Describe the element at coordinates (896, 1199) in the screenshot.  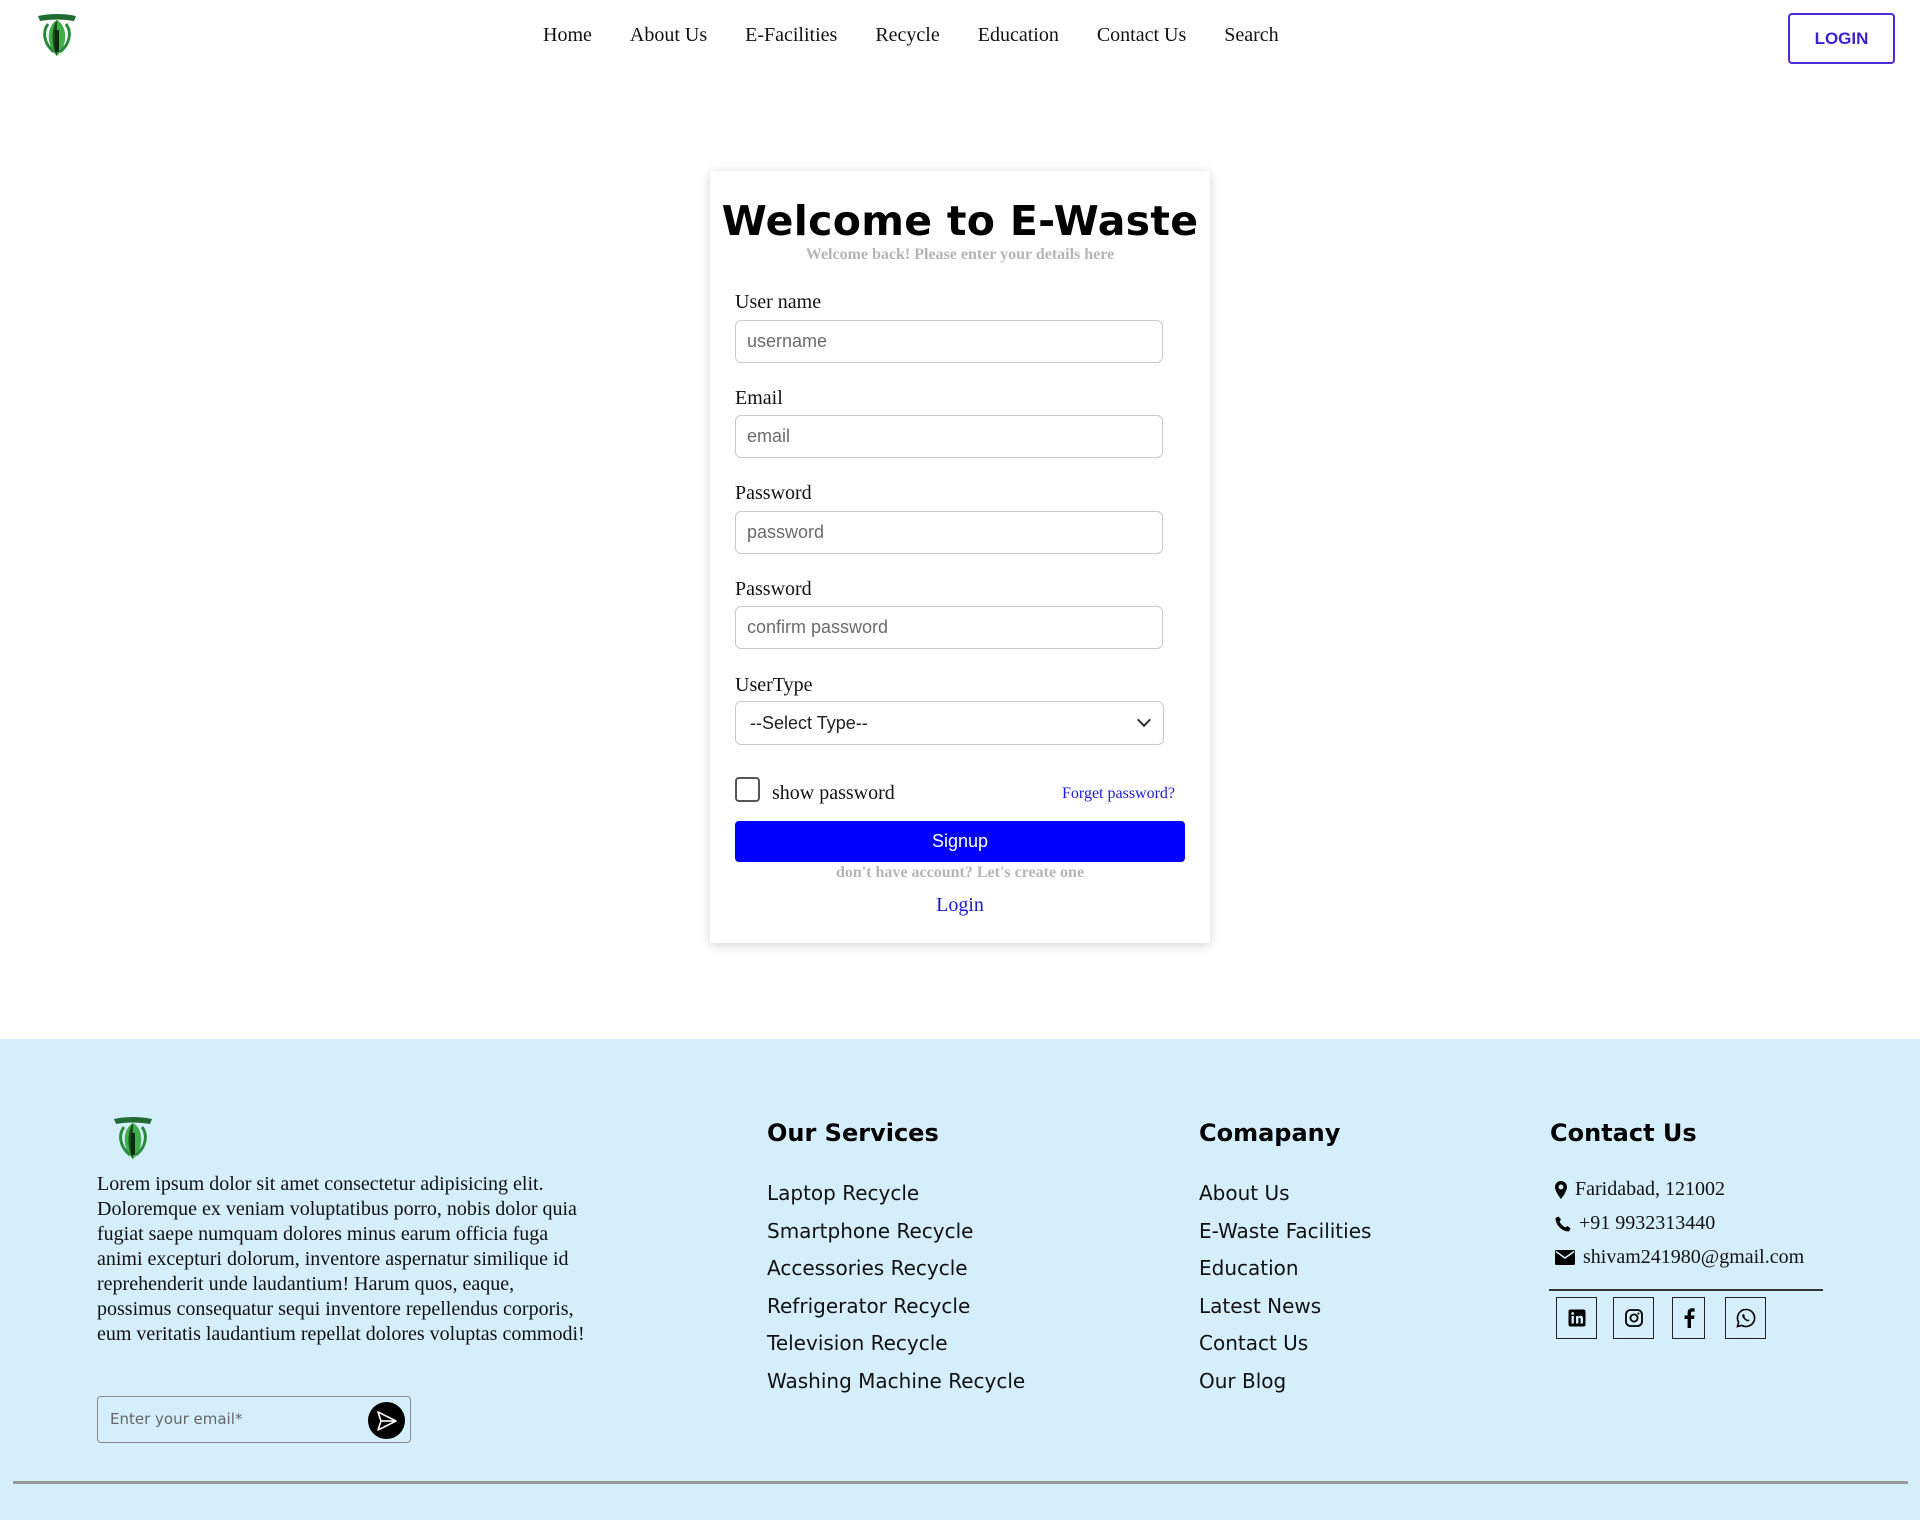
I see `service-link-laptop: Laptop Recycle` at that location.